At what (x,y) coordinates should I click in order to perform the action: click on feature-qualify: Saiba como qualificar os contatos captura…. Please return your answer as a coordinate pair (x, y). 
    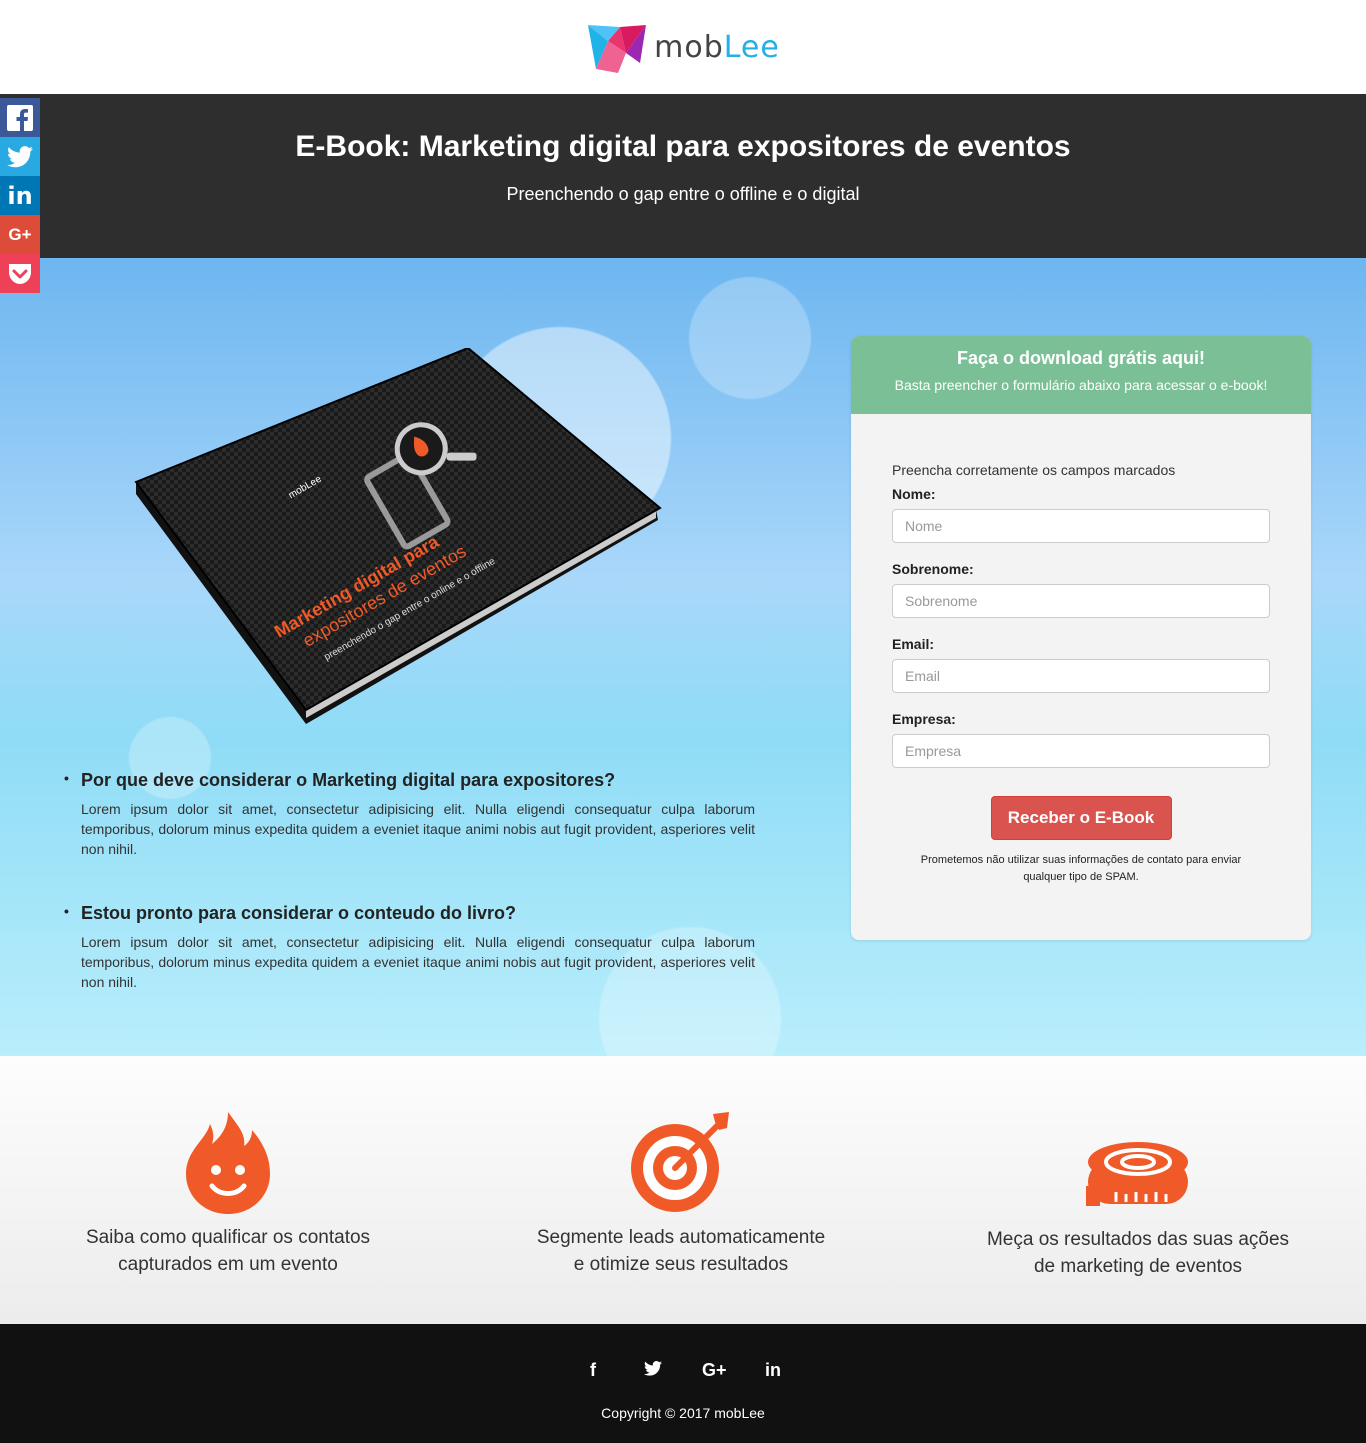
    Looking at the image, I should click on (228, 1191).